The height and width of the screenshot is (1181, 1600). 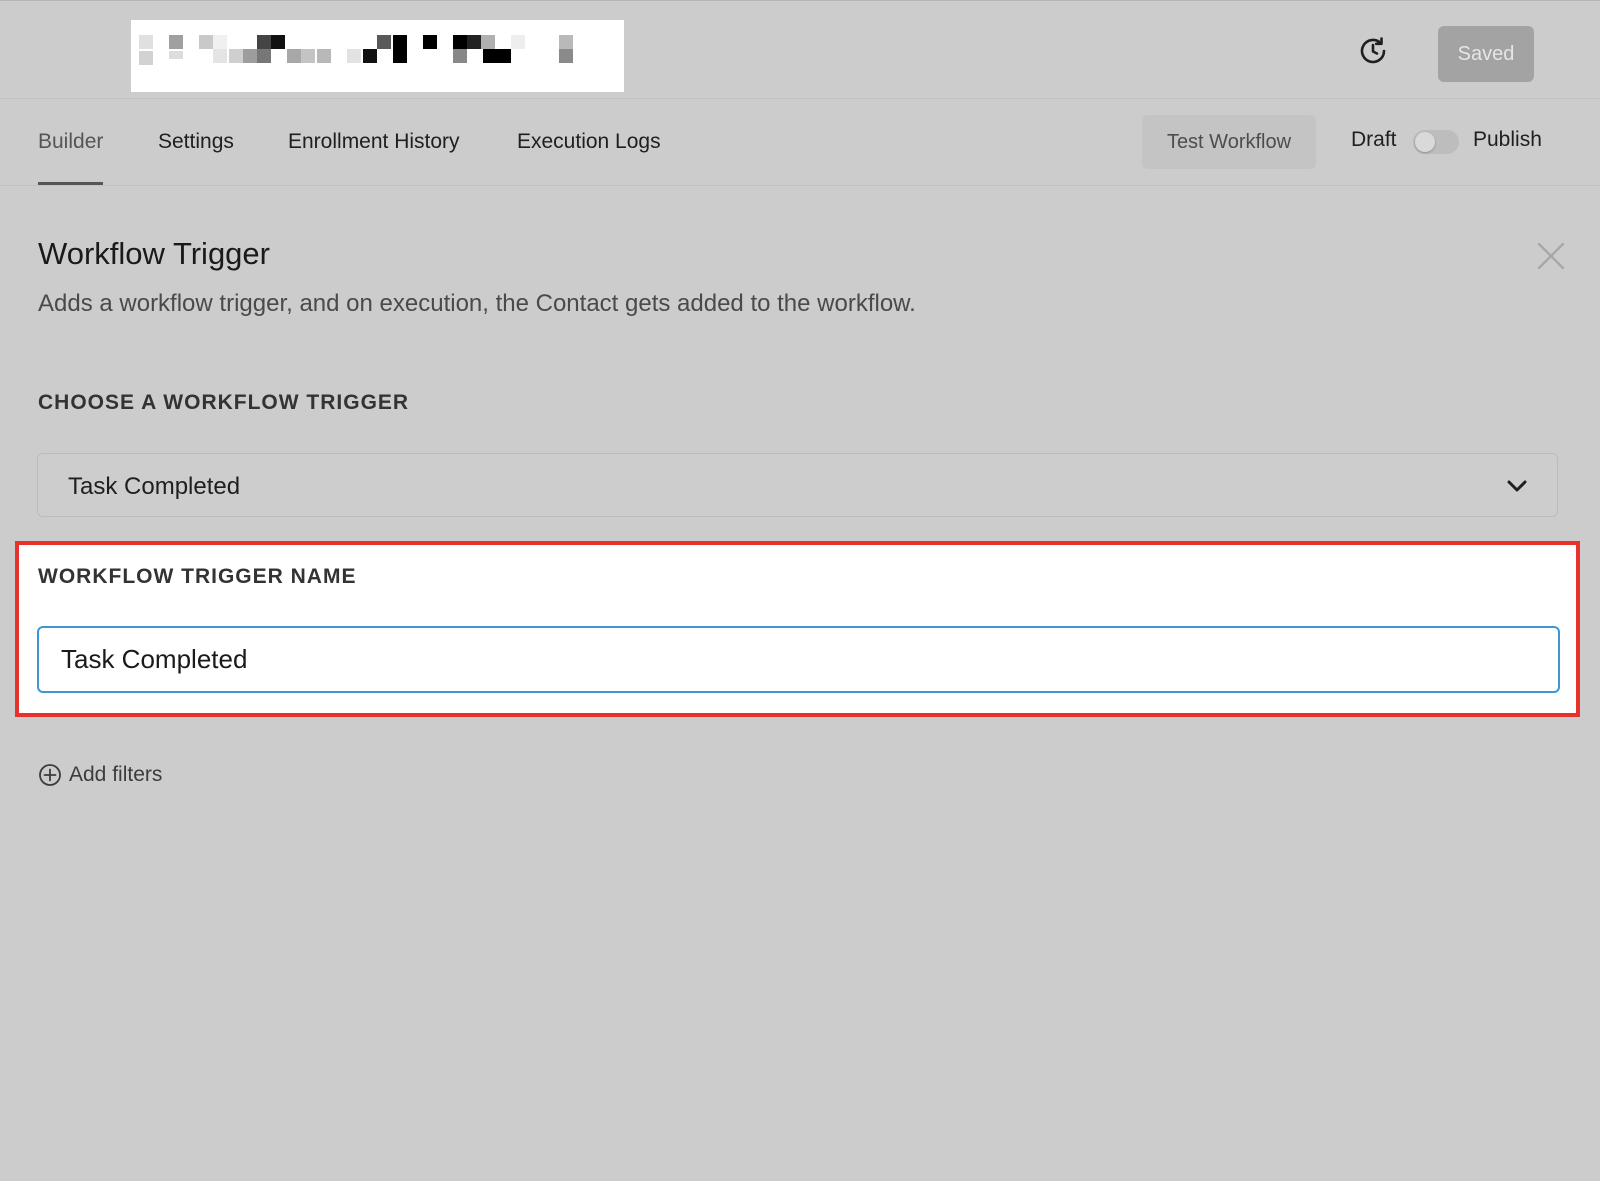 What do you see at coordinates (1436, 142) in the screenshot?
I see `publish-toggle` at bounding box center [1436, 142].